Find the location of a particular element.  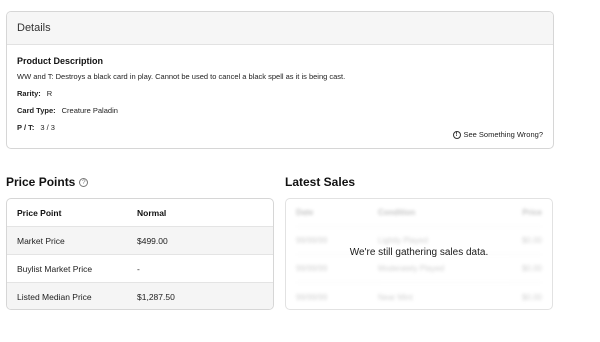

column-header-price-point: Price Point is located at coordinates (39, 212).